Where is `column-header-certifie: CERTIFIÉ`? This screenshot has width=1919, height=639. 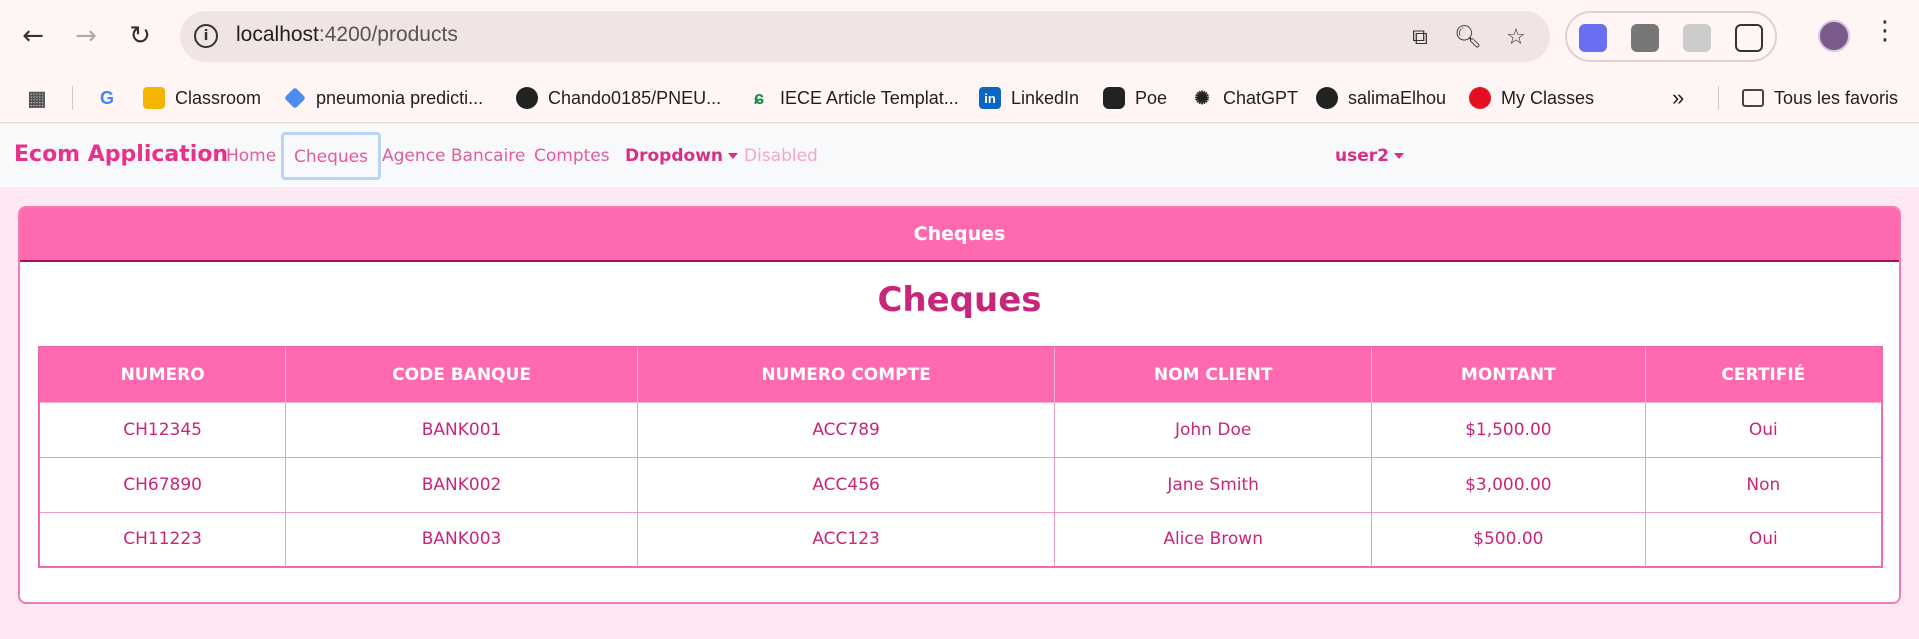 column-header-certifie: CERTIFIÉ is located at coordinates (1763, 374).